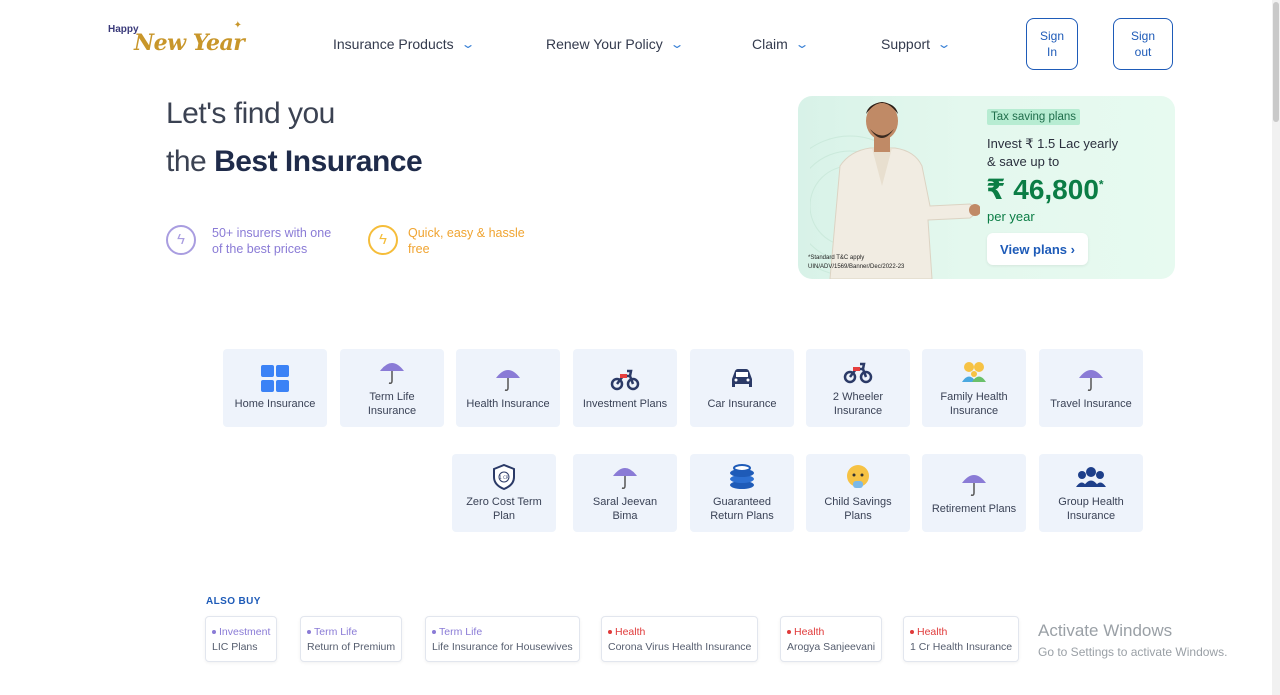  Describe the element at coordinates (272, 241) in the screenshot. I see `feature-text: 50+ insurers with one of the best prices` at that location.